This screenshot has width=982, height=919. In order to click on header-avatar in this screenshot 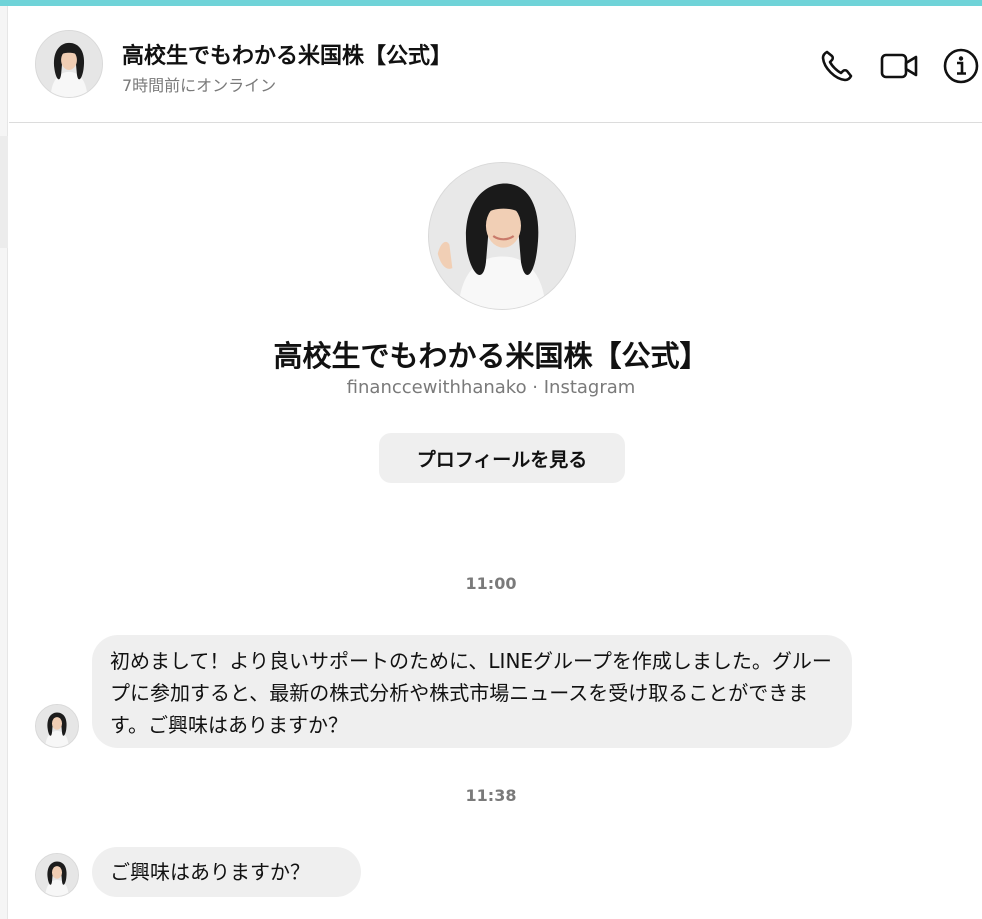, I will do `click(69, 64)`.